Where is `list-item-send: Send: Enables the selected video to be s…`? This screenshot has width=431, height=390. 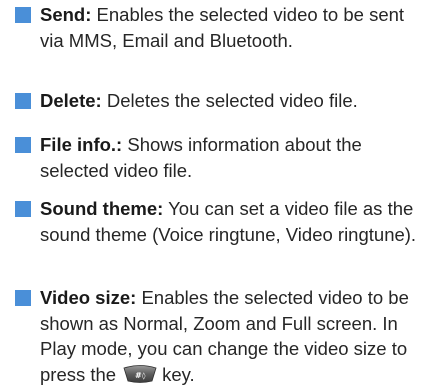 list-item-send: Send: Enables the selected video to be s… is located at coordinates (221, 27).